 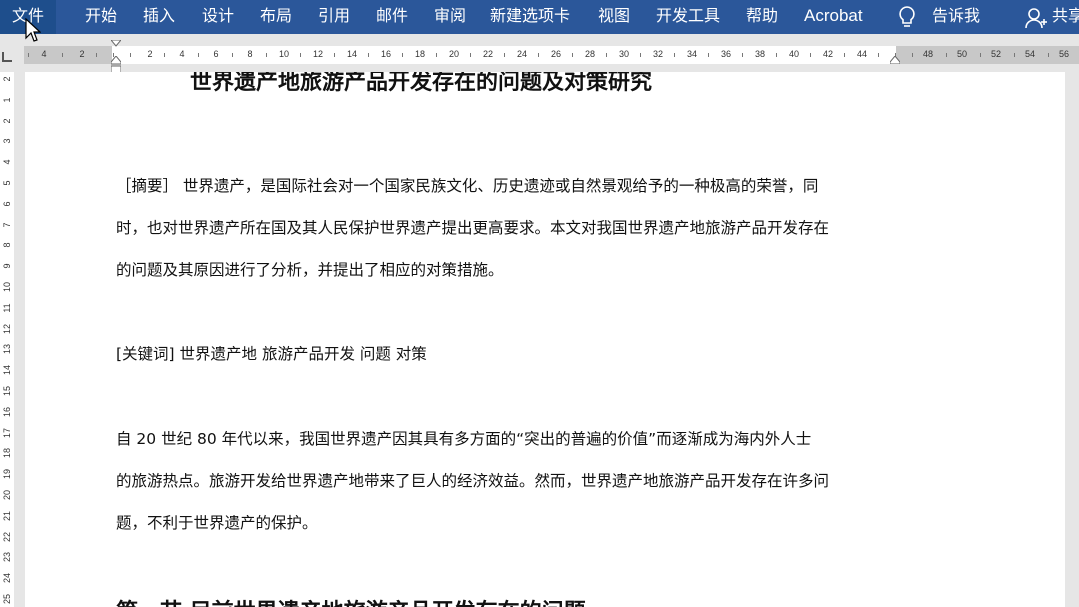 I want to click on ruler-label: 54, so click(x=1030, y=54).